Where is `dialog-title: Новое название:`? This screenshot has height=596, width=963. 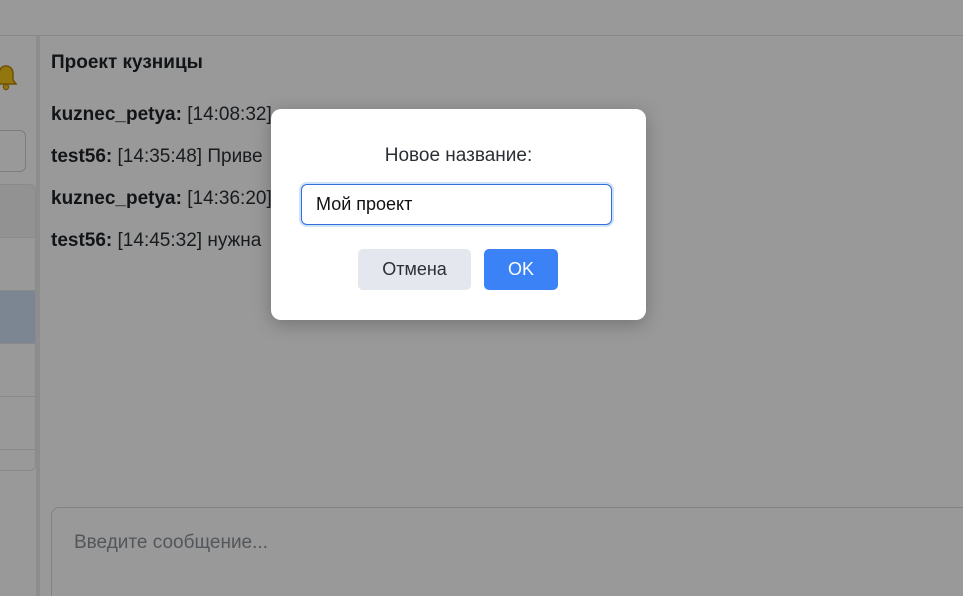 dialog-title: Новое название: is located at coordinates (458, 155).